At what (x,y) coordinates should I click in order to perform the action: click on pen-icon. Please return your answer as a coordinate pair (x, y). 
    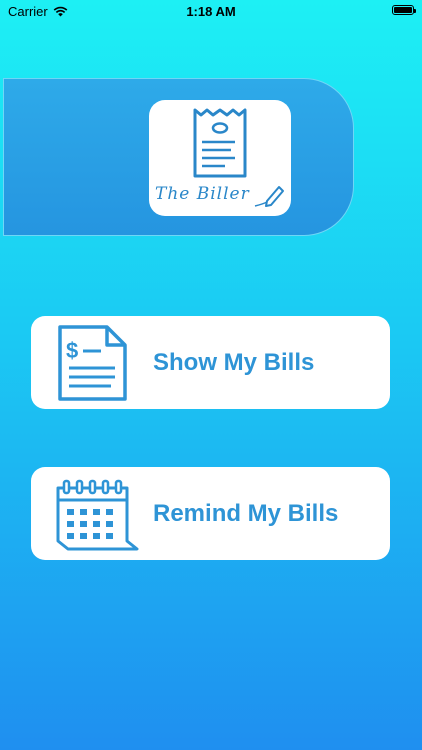
    Looking at the image, I should click on (269, 196).